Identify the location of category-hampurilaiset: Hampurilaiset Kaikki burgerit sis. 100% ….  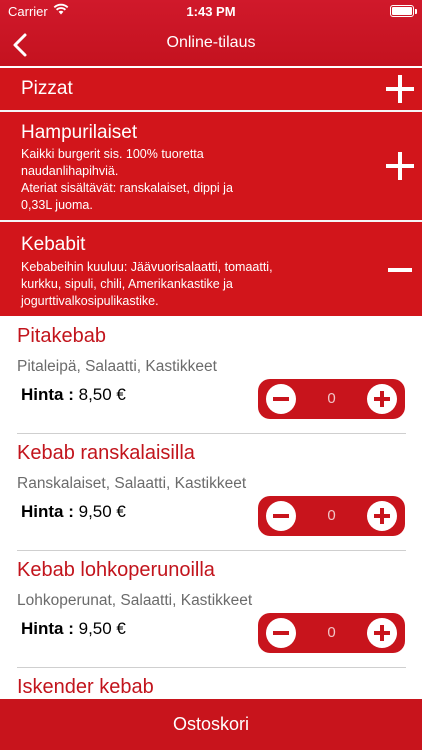
(211, 166).